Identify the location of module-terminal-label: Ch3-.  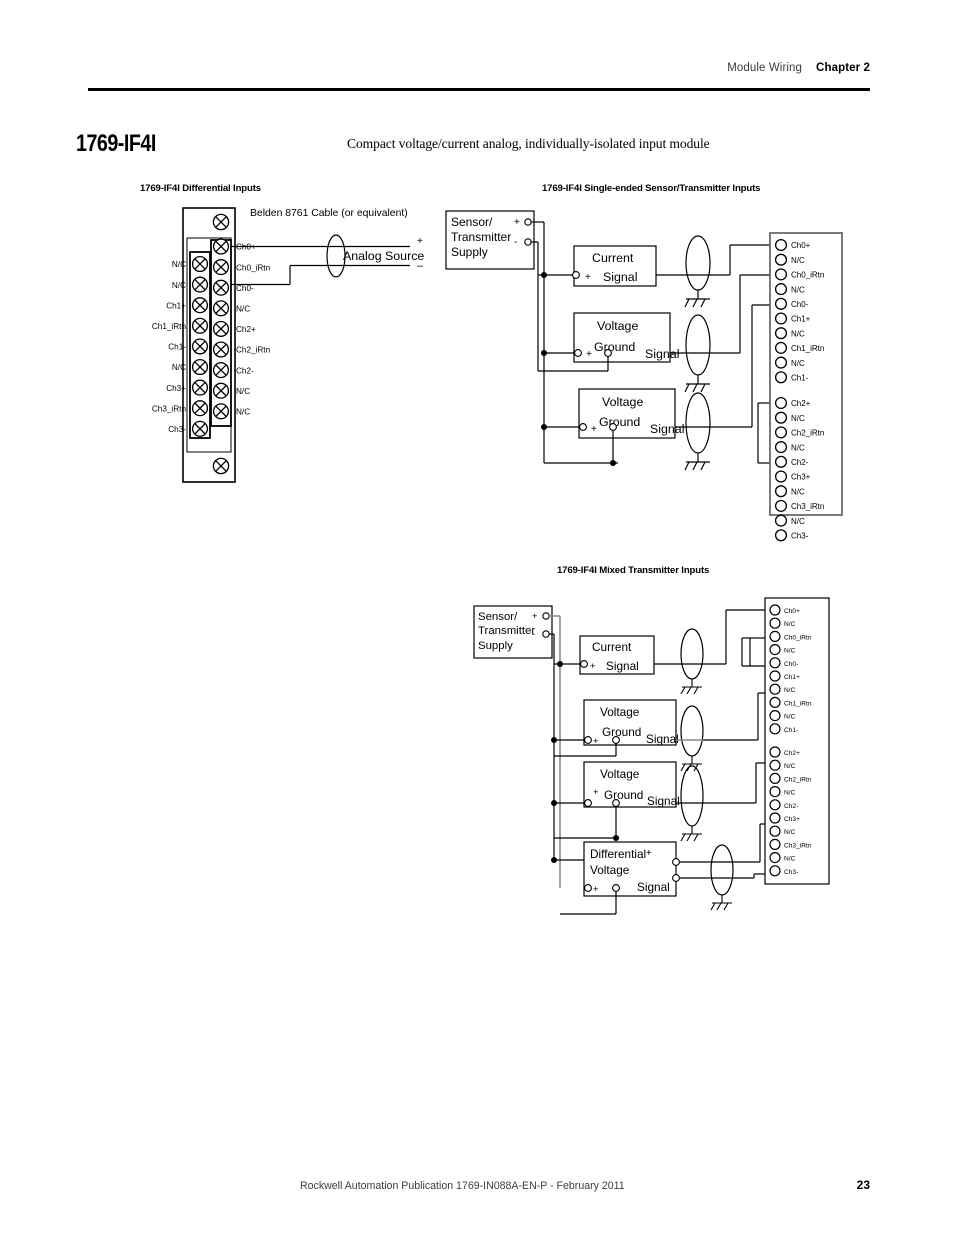
(791, 872).